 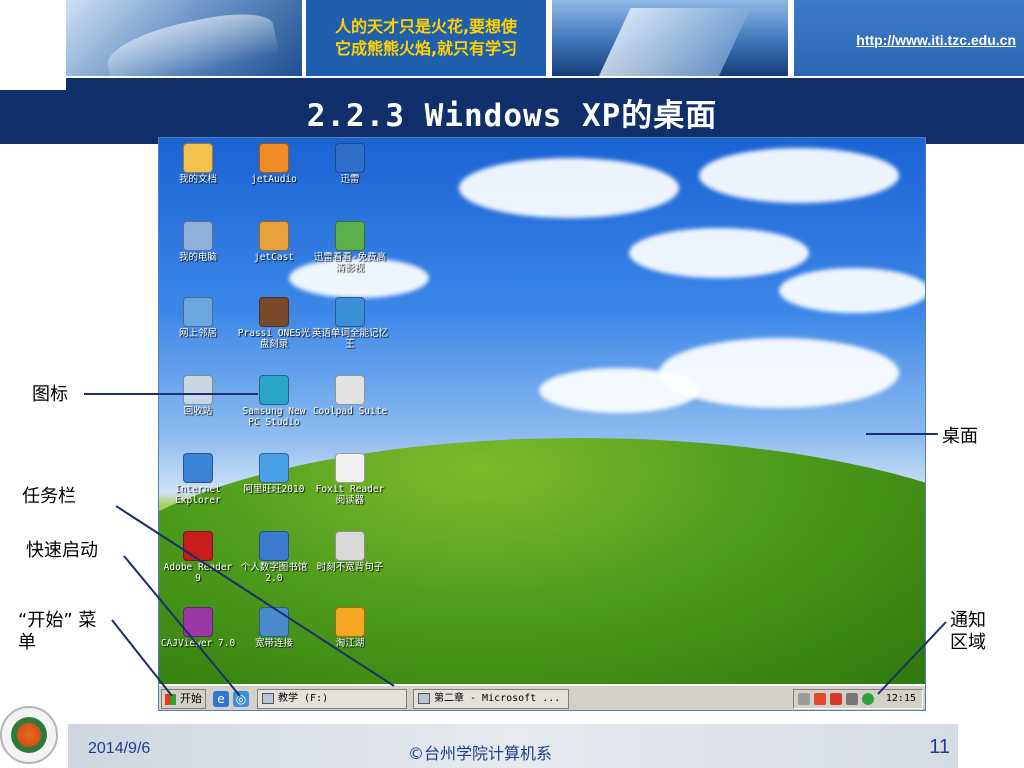 I want to click on thunder-icon, so click(x=350, y=158).